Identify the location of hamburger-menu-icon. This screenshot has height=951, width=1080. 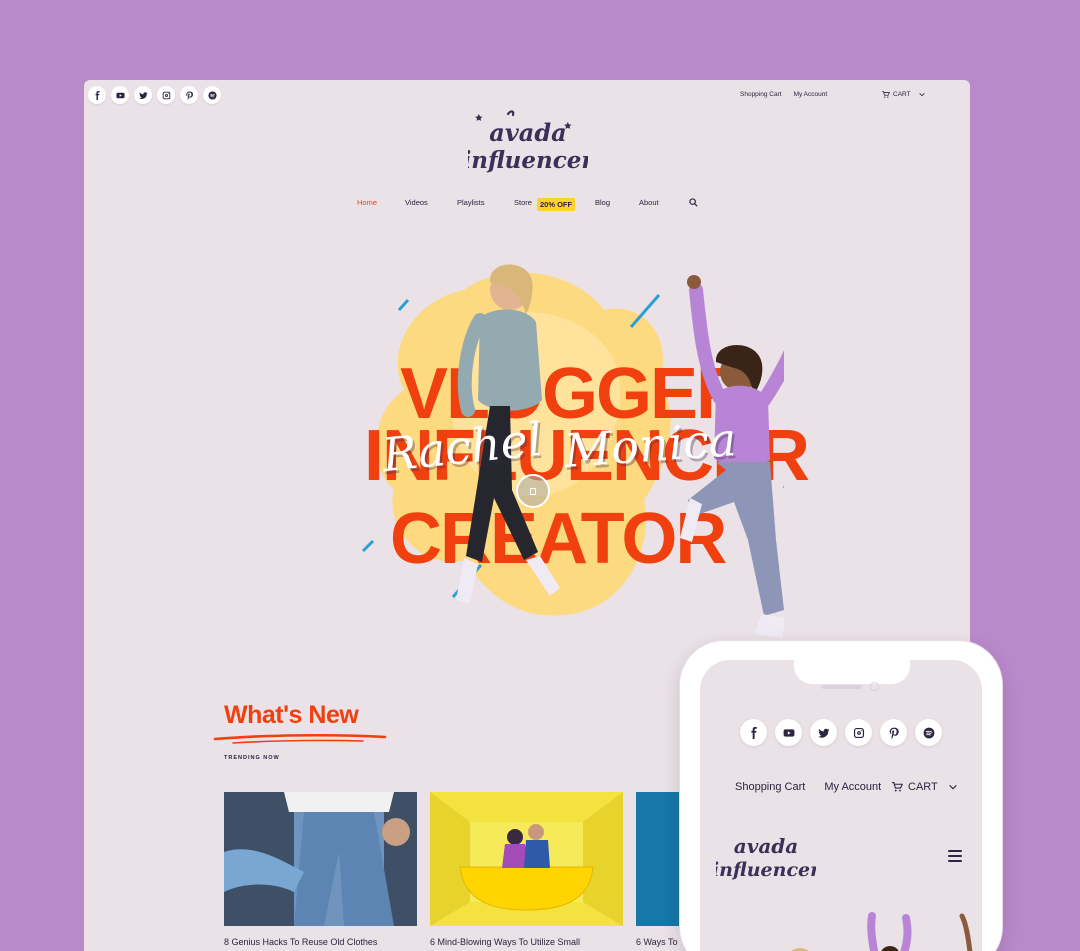
(955, 856).